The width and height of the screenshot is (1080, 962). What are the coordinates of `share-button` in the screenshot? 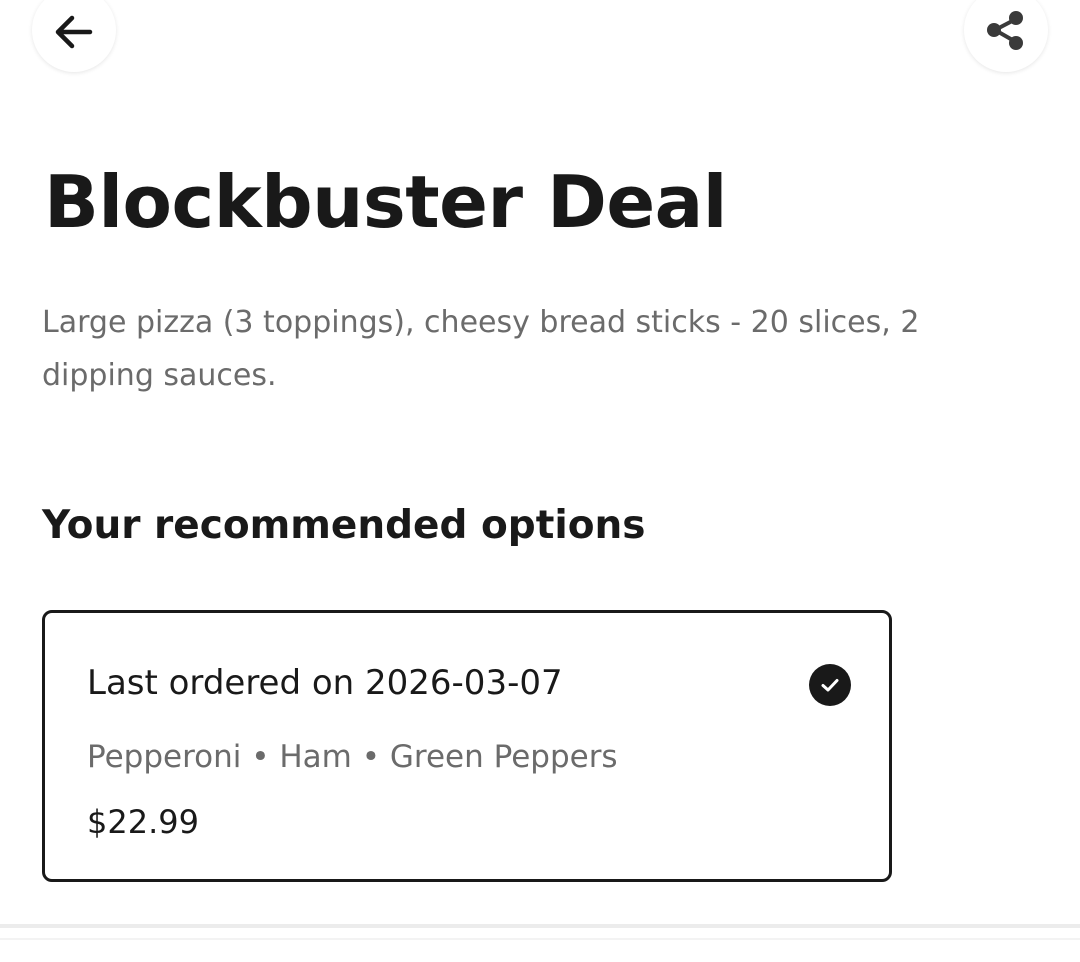 It's located at (1006, 36).